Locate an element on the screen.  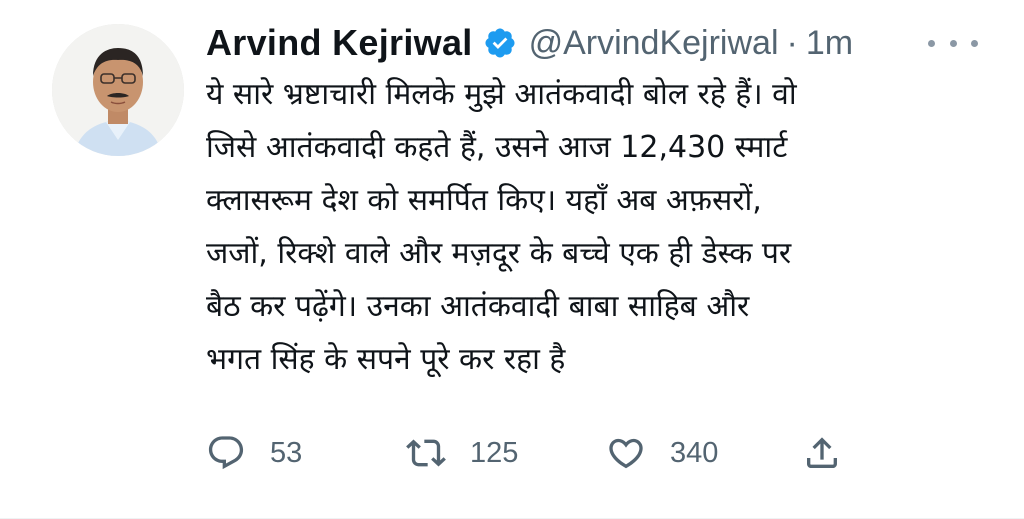
retweet-button: 125 is located at coordinates (462, 453).